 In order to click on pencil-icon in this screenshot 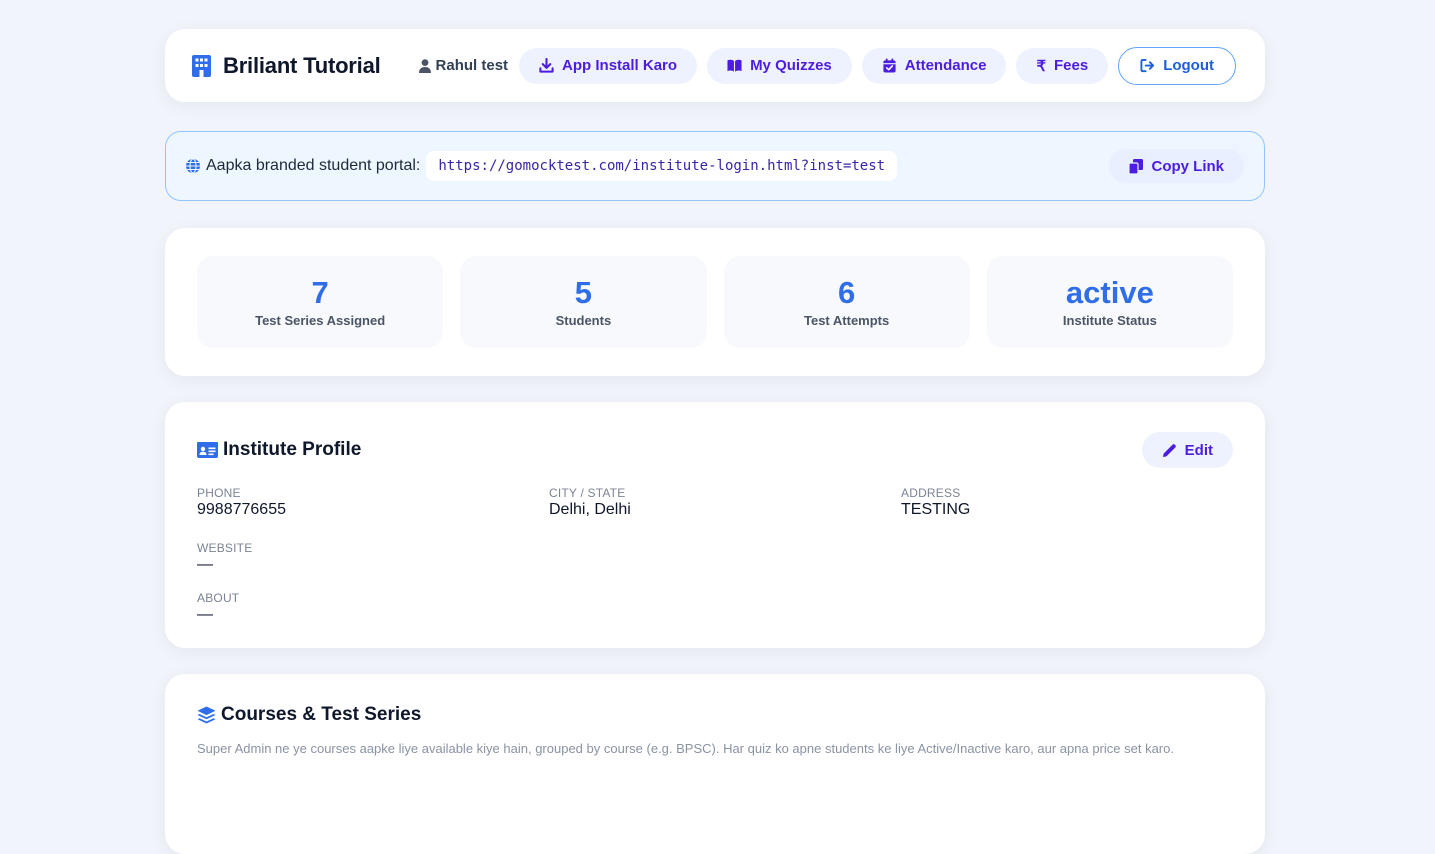, I will do `click(1169, 450)`.